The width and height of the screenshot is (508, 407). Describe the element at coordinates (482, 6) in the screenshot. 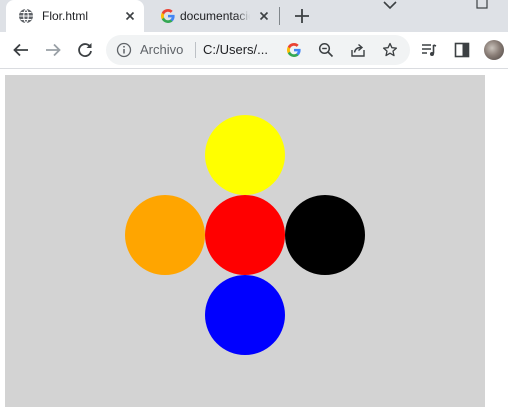

I see `restore-window-icon` at that location.